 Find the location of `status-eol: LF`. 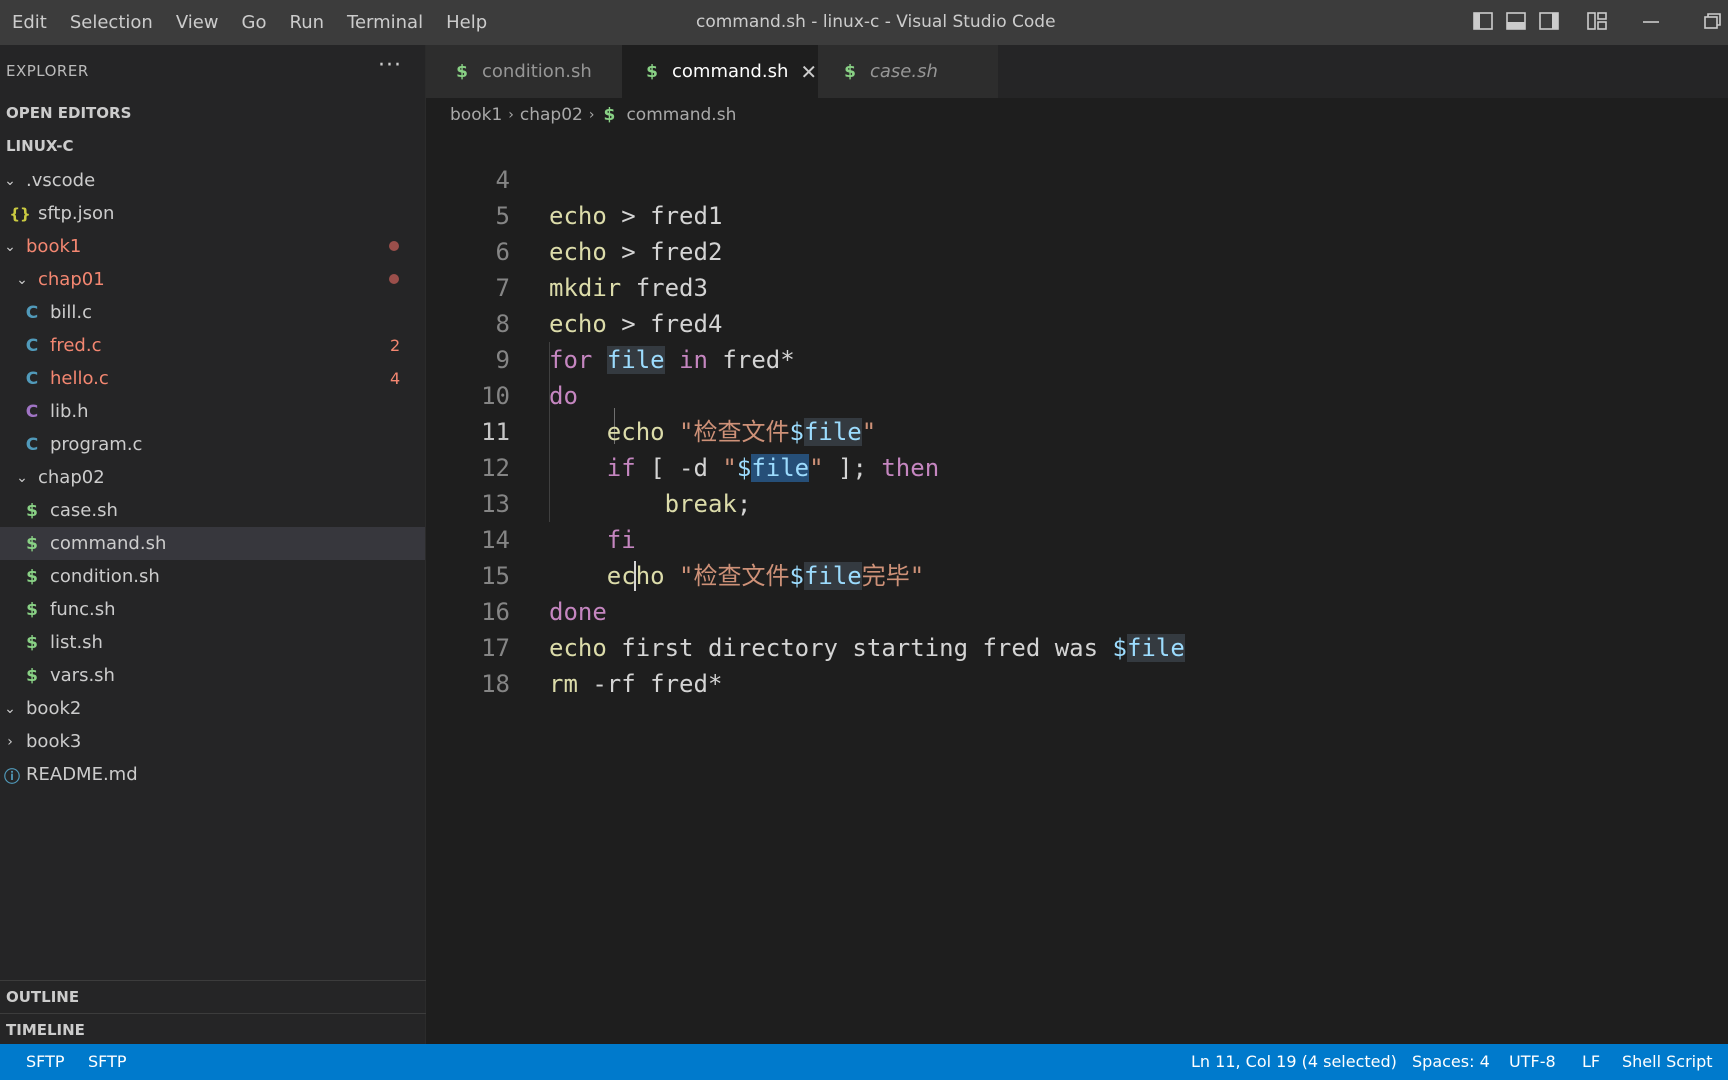

status-eol: LF is located at coordinates (1591, 1062).